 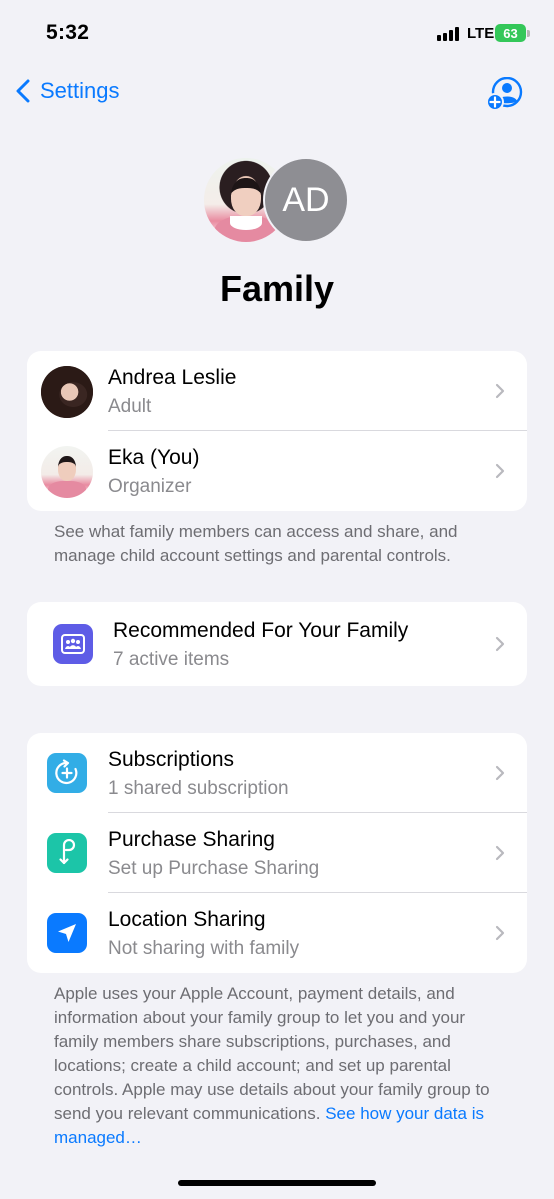 What do you see at coordinates (191, 839) in the screenshot?
I see `purchase-sharing-title: Purchase Sharing` at bounding box center [191, 839].